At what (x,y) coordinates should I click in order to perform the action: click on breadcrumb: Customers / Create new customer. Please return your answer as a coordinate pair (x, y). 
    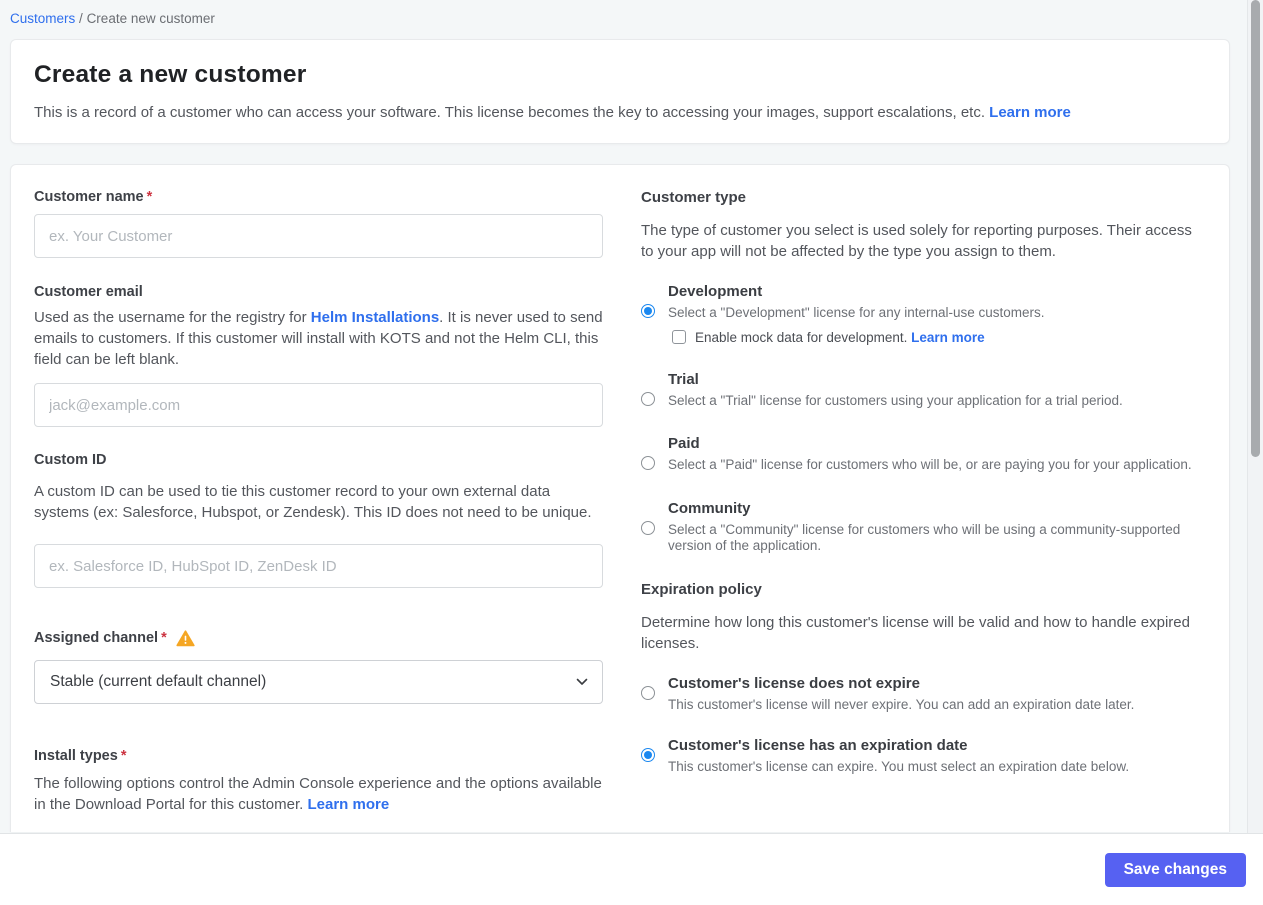
    Looking at the image, I should click on (623, 13).